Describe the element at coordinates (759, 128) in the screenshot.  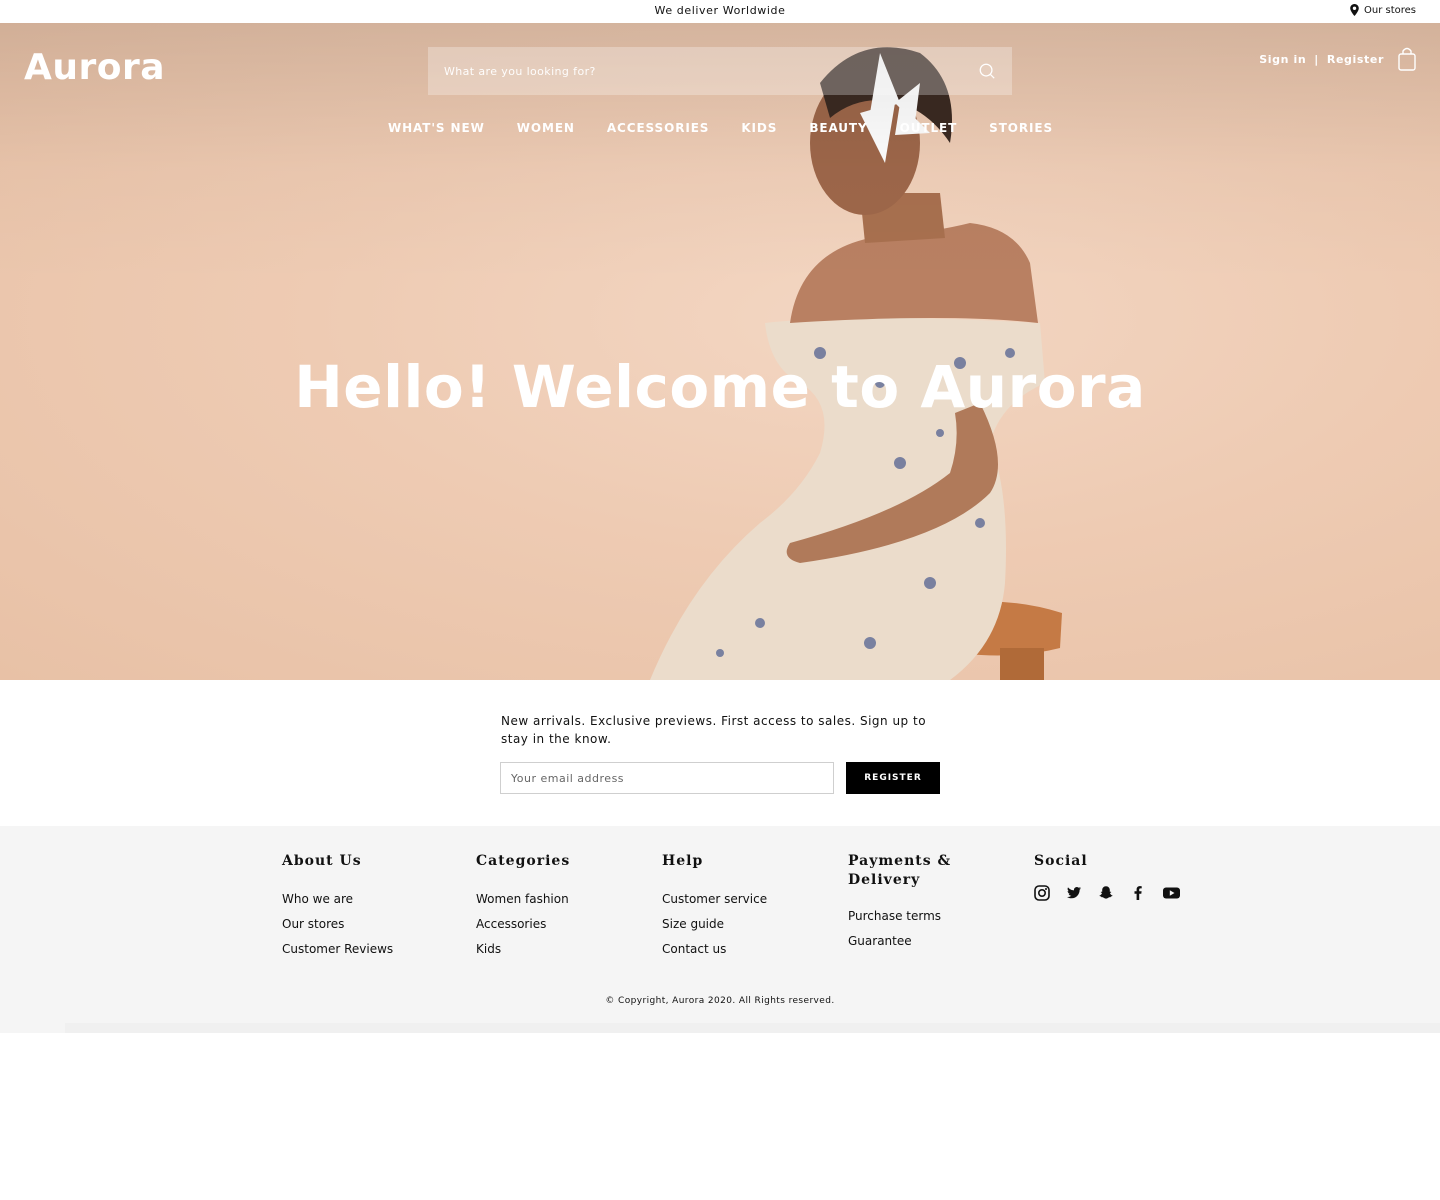
I see `nav-item-kids: KIDS` at that location.